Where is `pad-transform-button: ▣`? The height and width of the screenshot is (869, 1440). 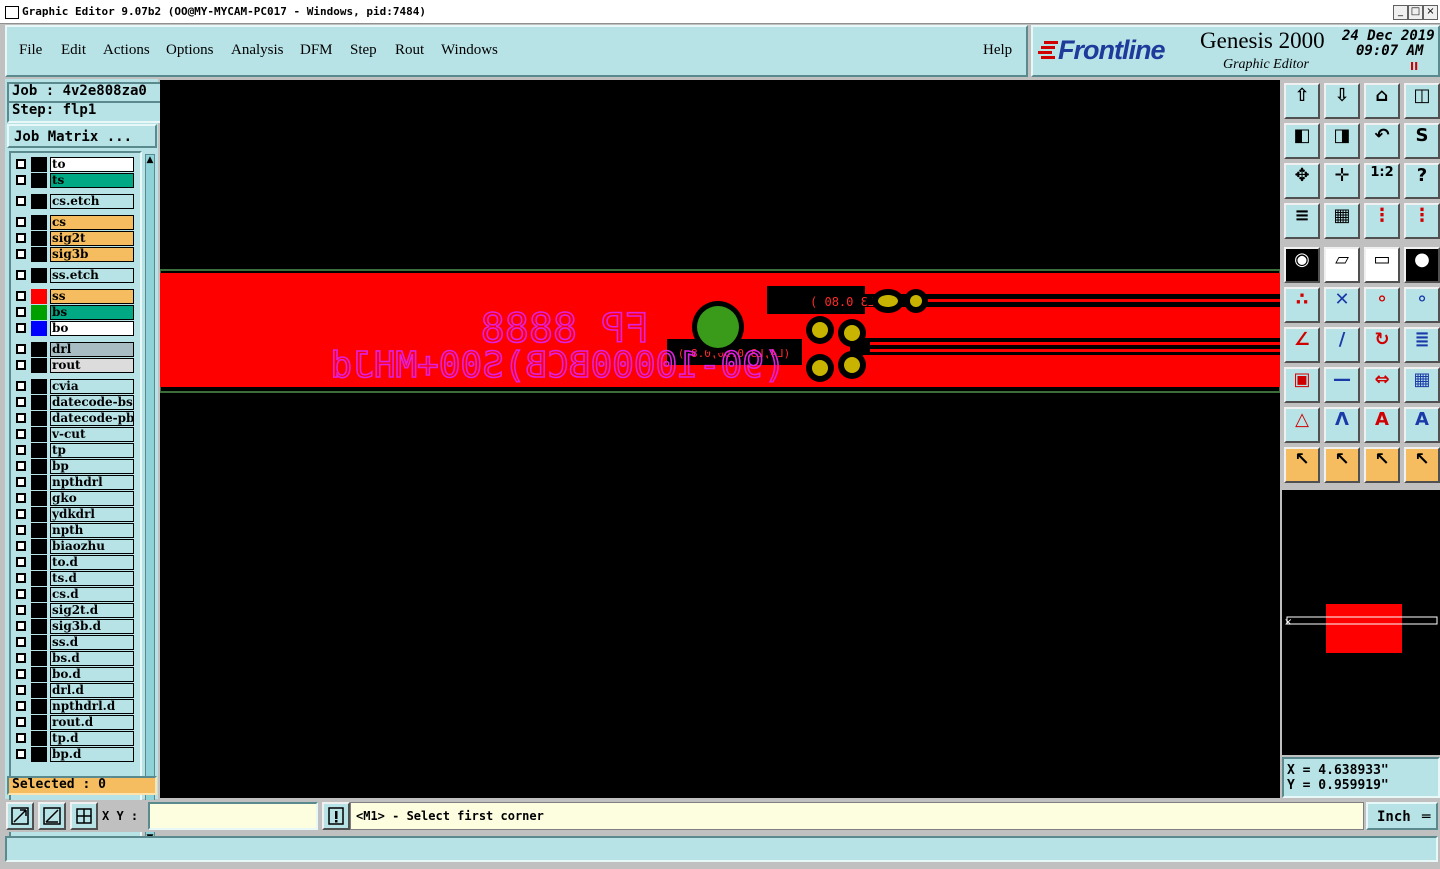 pad-transform-button: ▣ is located at coordinates (1302, 385).